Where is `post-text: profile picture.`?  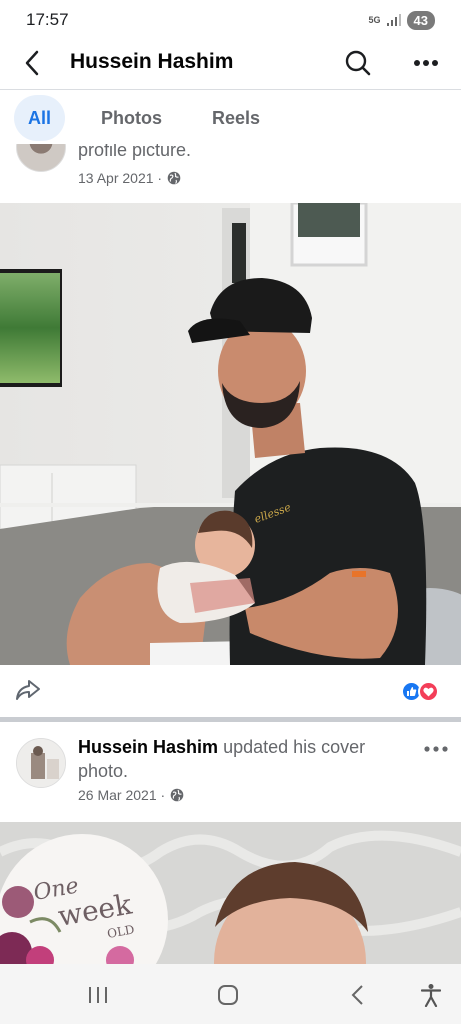 post-text: profile picture. is located at coordinates (135, 152).